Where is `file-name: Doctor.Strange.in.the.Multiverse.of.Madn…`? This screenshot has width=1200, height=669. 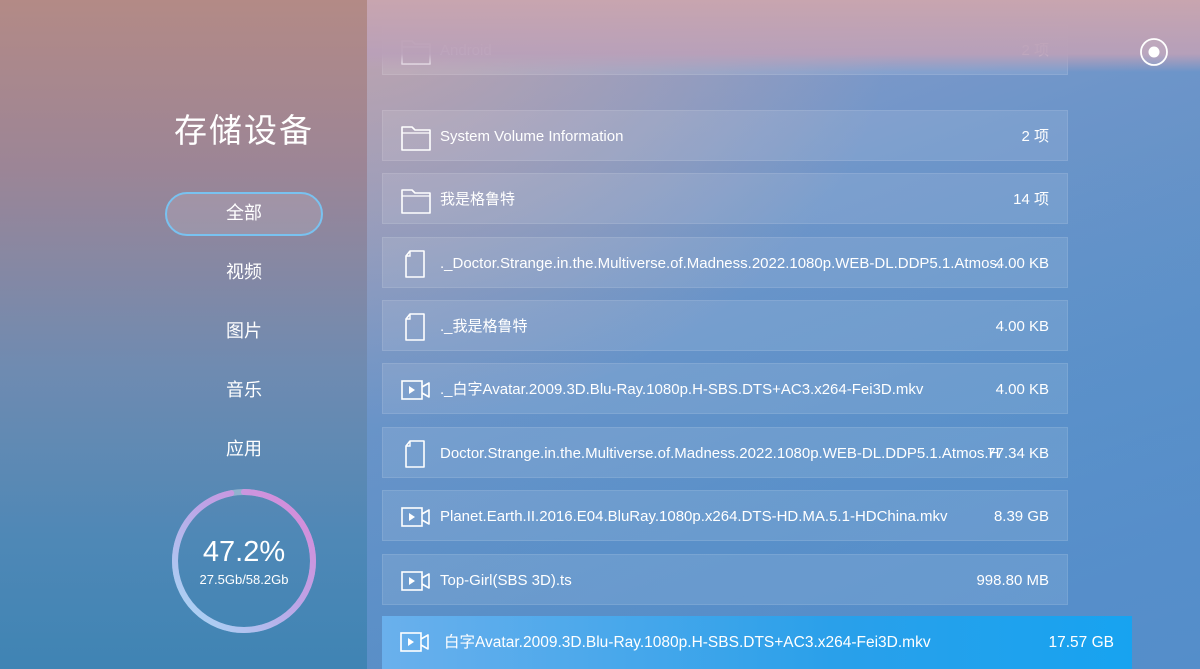
file-name: Doctor.Strange.in.the.Multiverse.of.Madn… is located at coordinates (720, 453).